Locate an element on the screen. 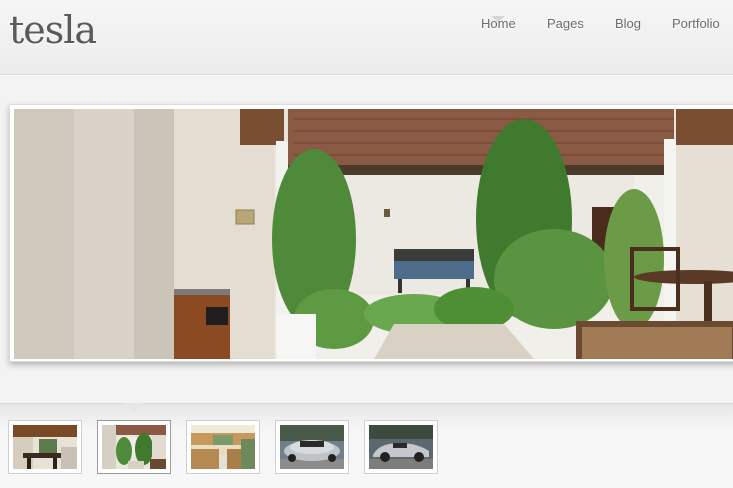 Image resolution: width=733 pixels, height=488 pixels. thumbnail-kitchen is located at coordinates (223, 447).